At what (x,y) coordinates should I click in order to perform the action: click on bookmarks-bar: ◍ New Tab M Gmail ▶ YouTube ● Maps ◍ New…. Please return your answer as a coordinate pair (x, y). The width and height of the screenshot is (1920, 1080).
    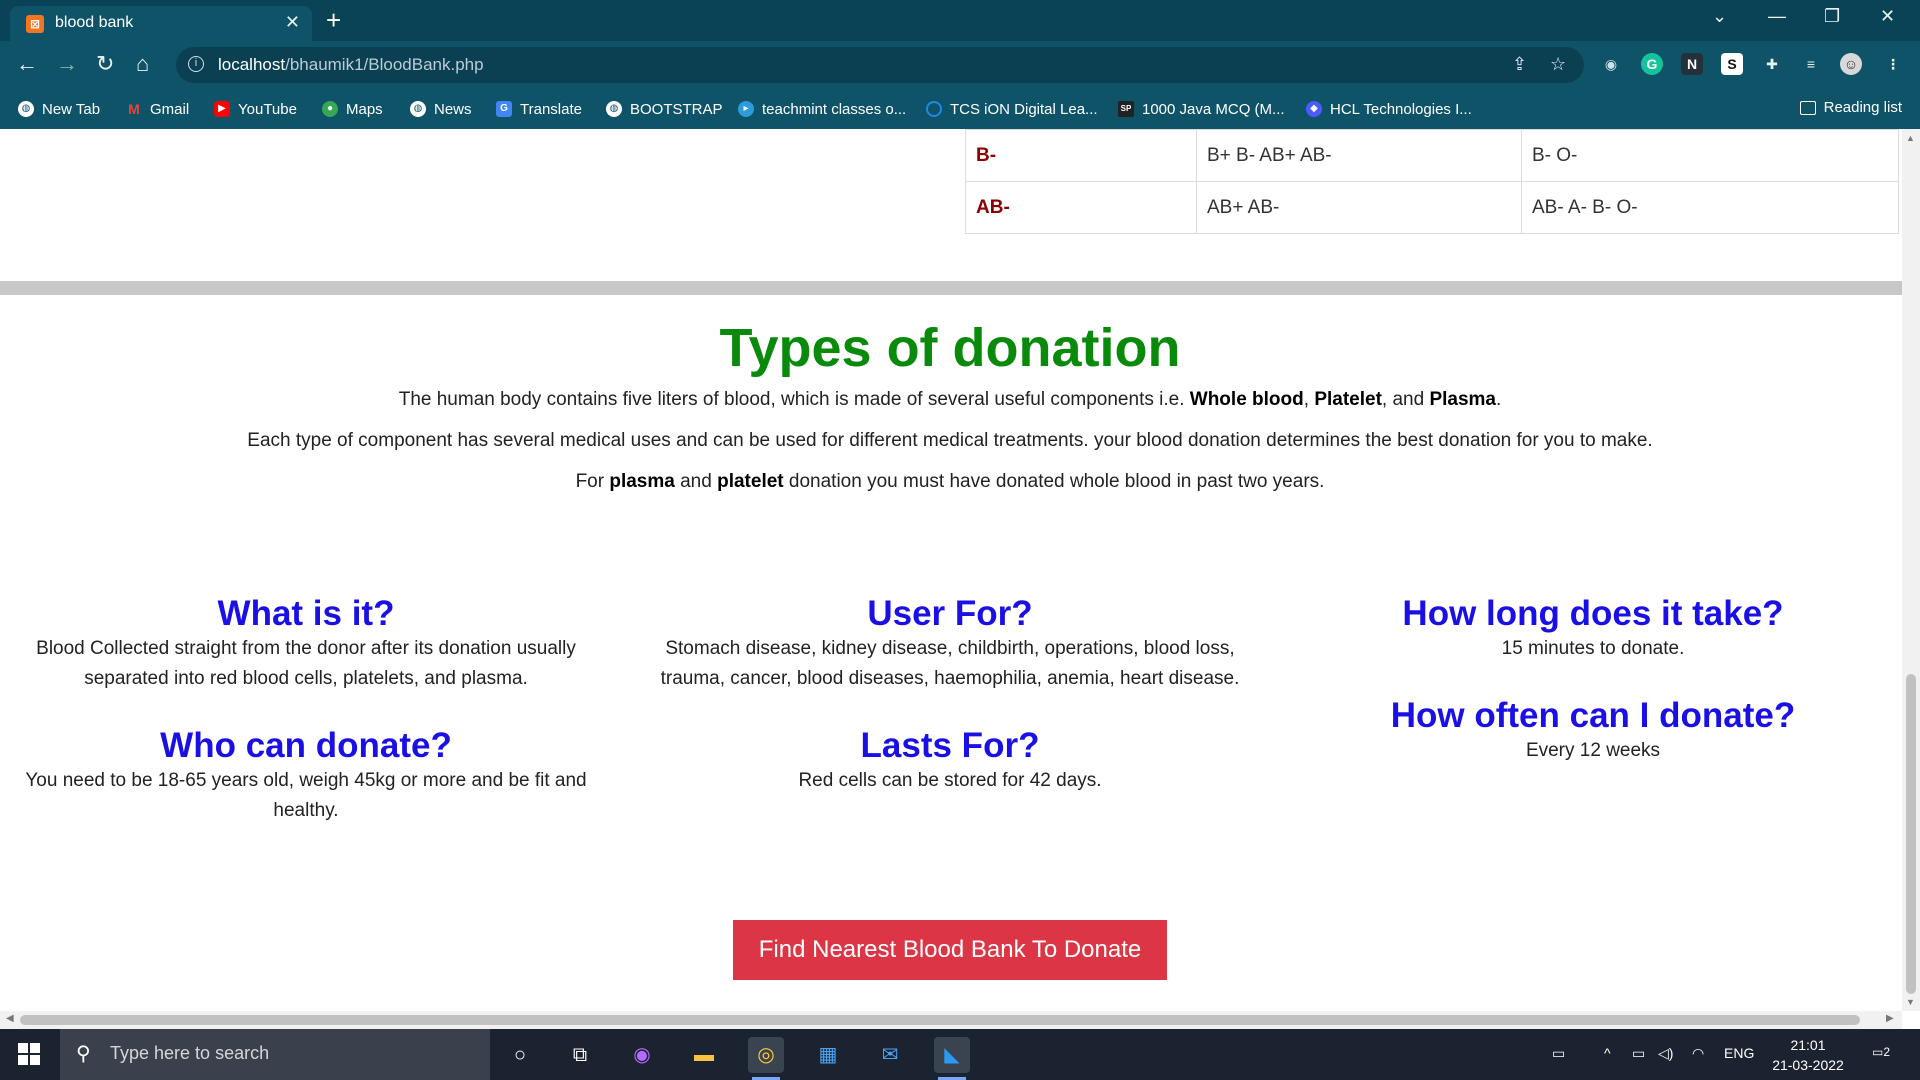
    Looking at the image, I should click on (960, 109).